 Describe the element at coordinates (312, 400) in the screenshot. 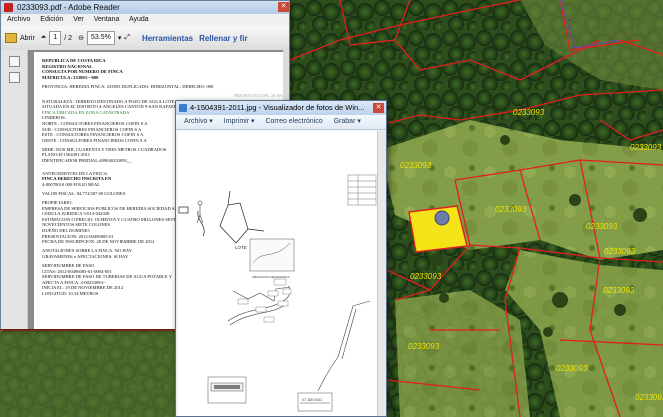

I see `plan-stamp-date: 07 JUN 2011` at that location.